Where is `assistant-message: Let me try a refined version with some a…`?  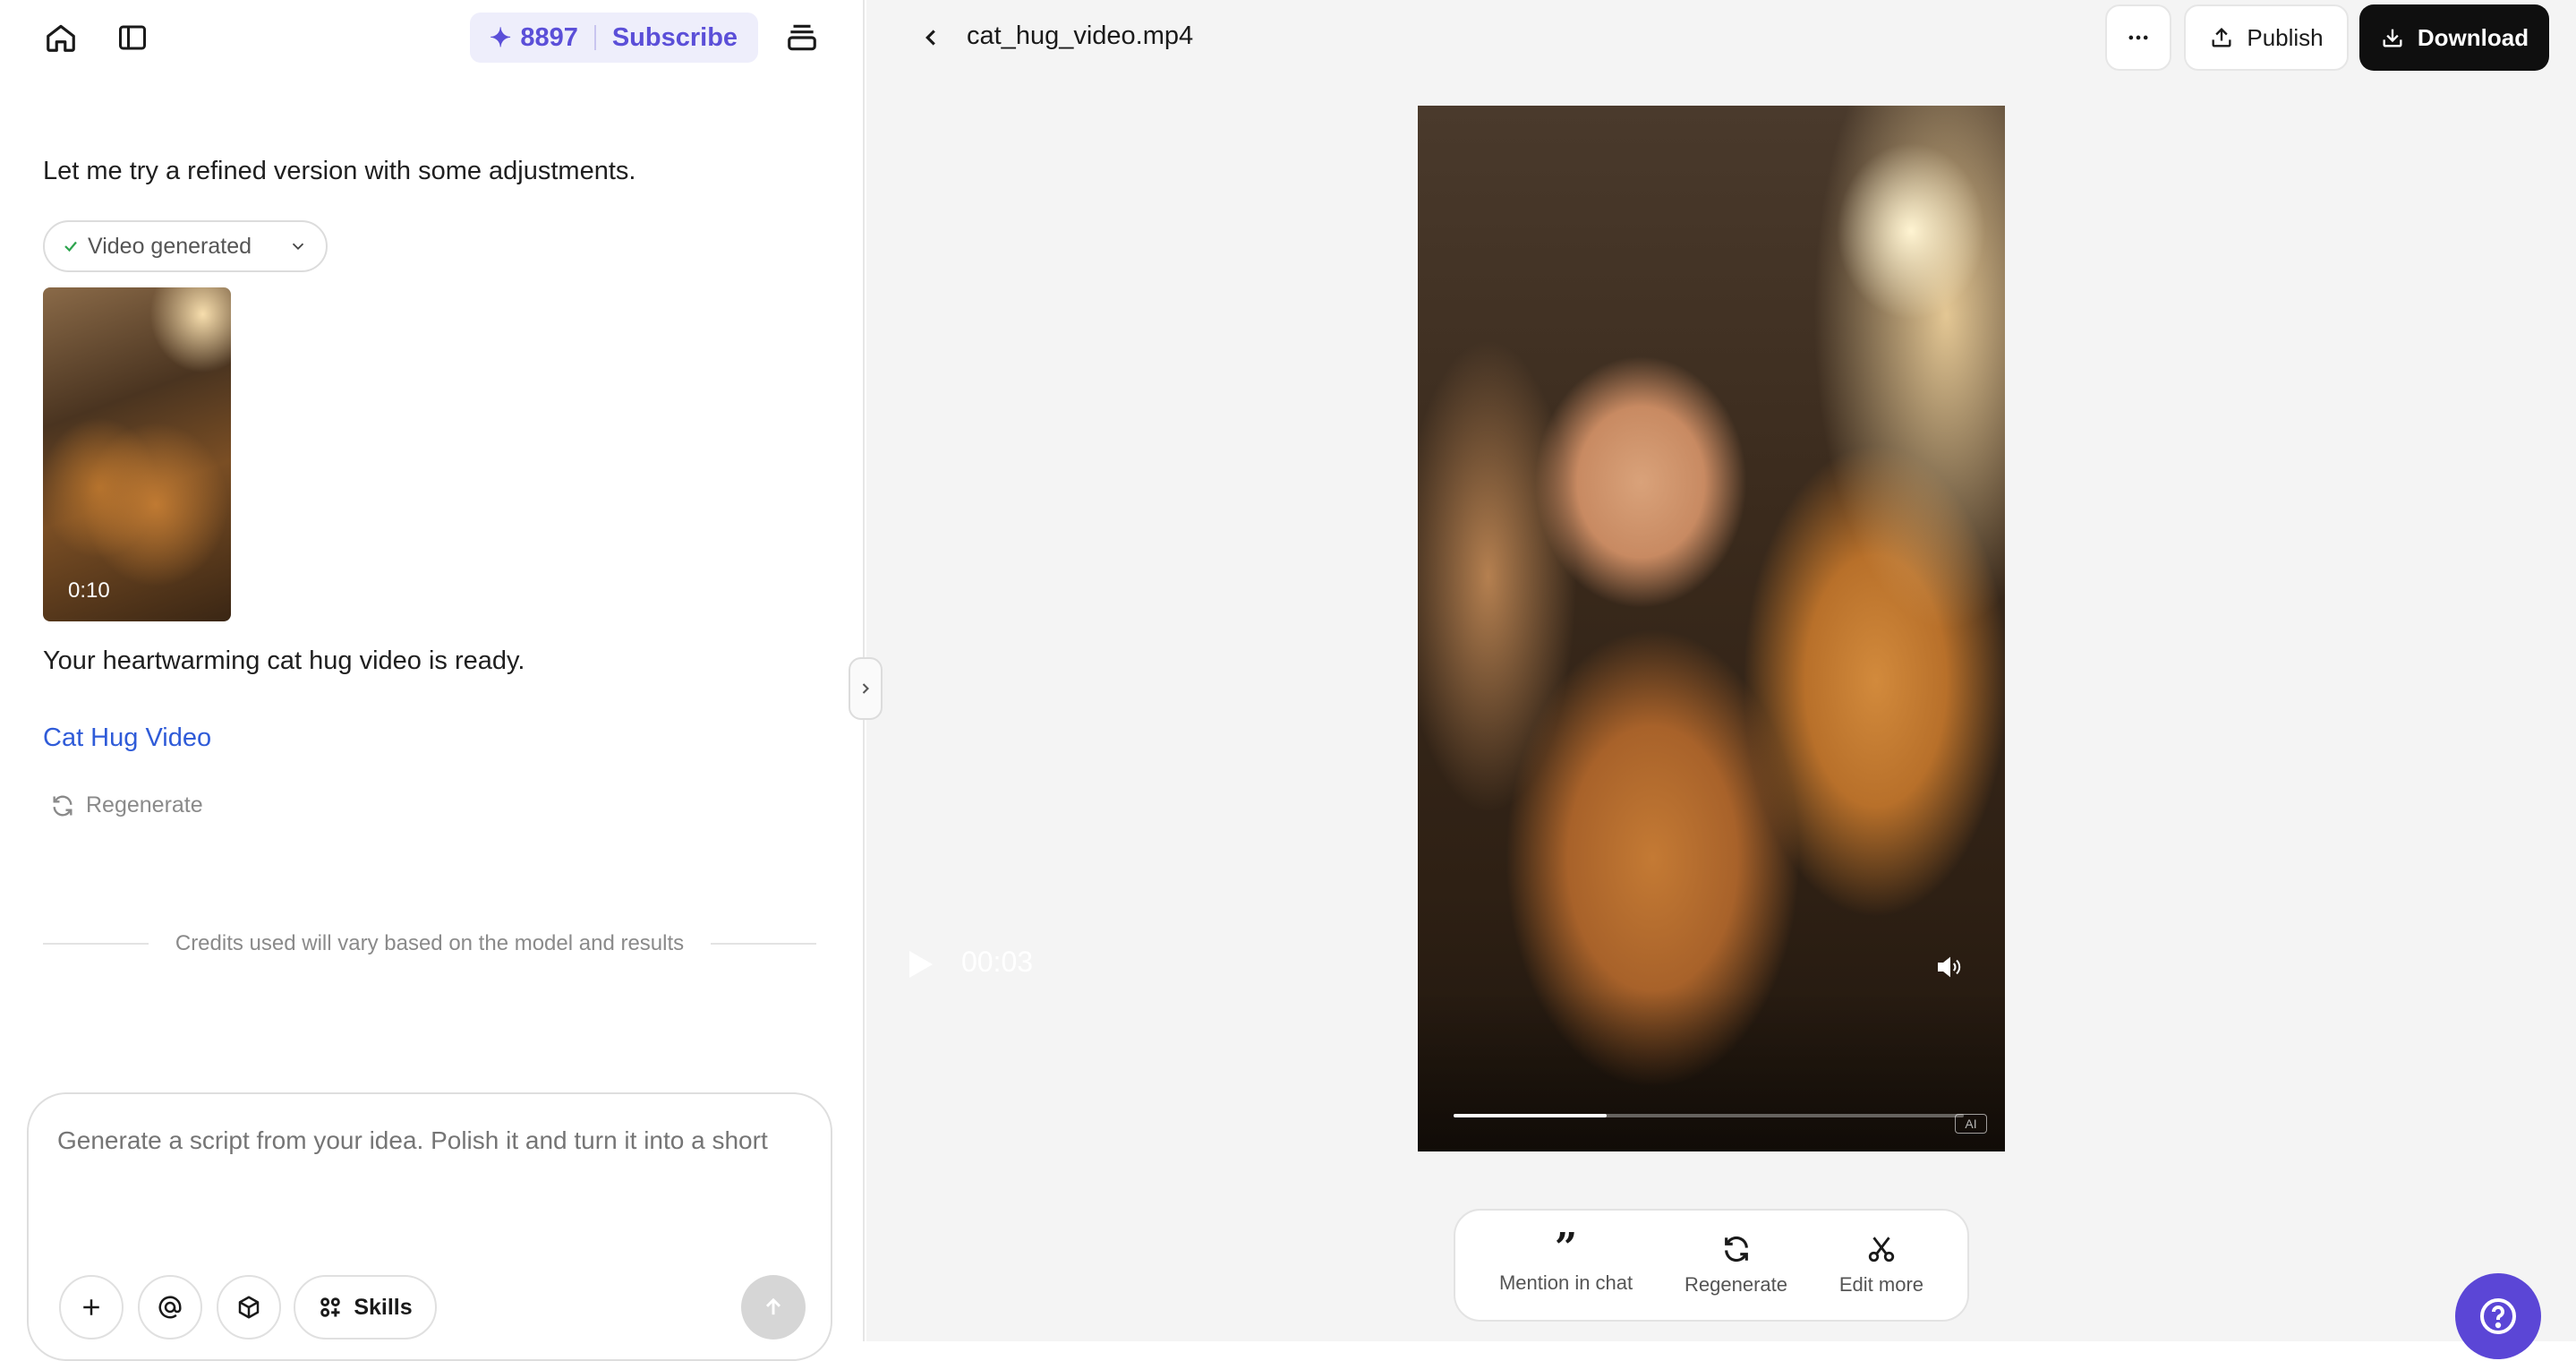
assistant-message: Let me try a refined version with some a… is located at coordinates (339, 171).